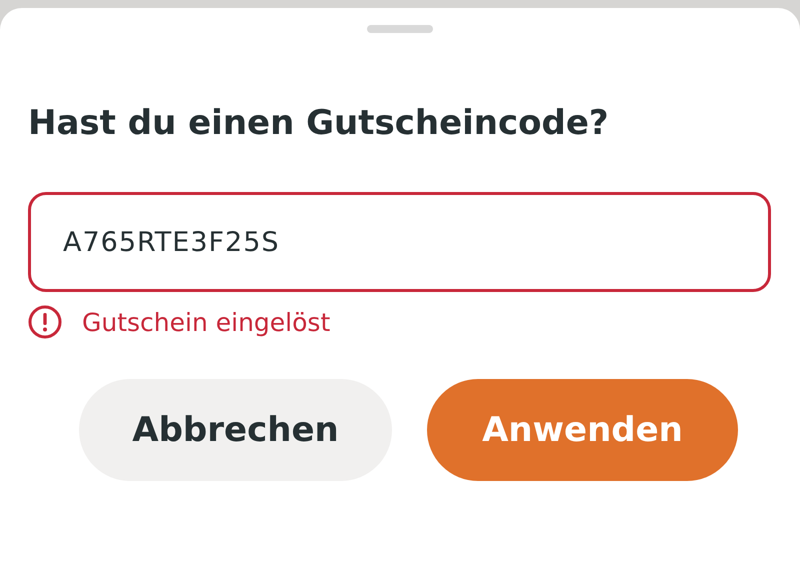 This screenshot has height=567, width=800. Describe the element at coordinates (319, 123) in the screenshot. I see `sheet-title: Hast du einen Gutscheincode?` at that location.